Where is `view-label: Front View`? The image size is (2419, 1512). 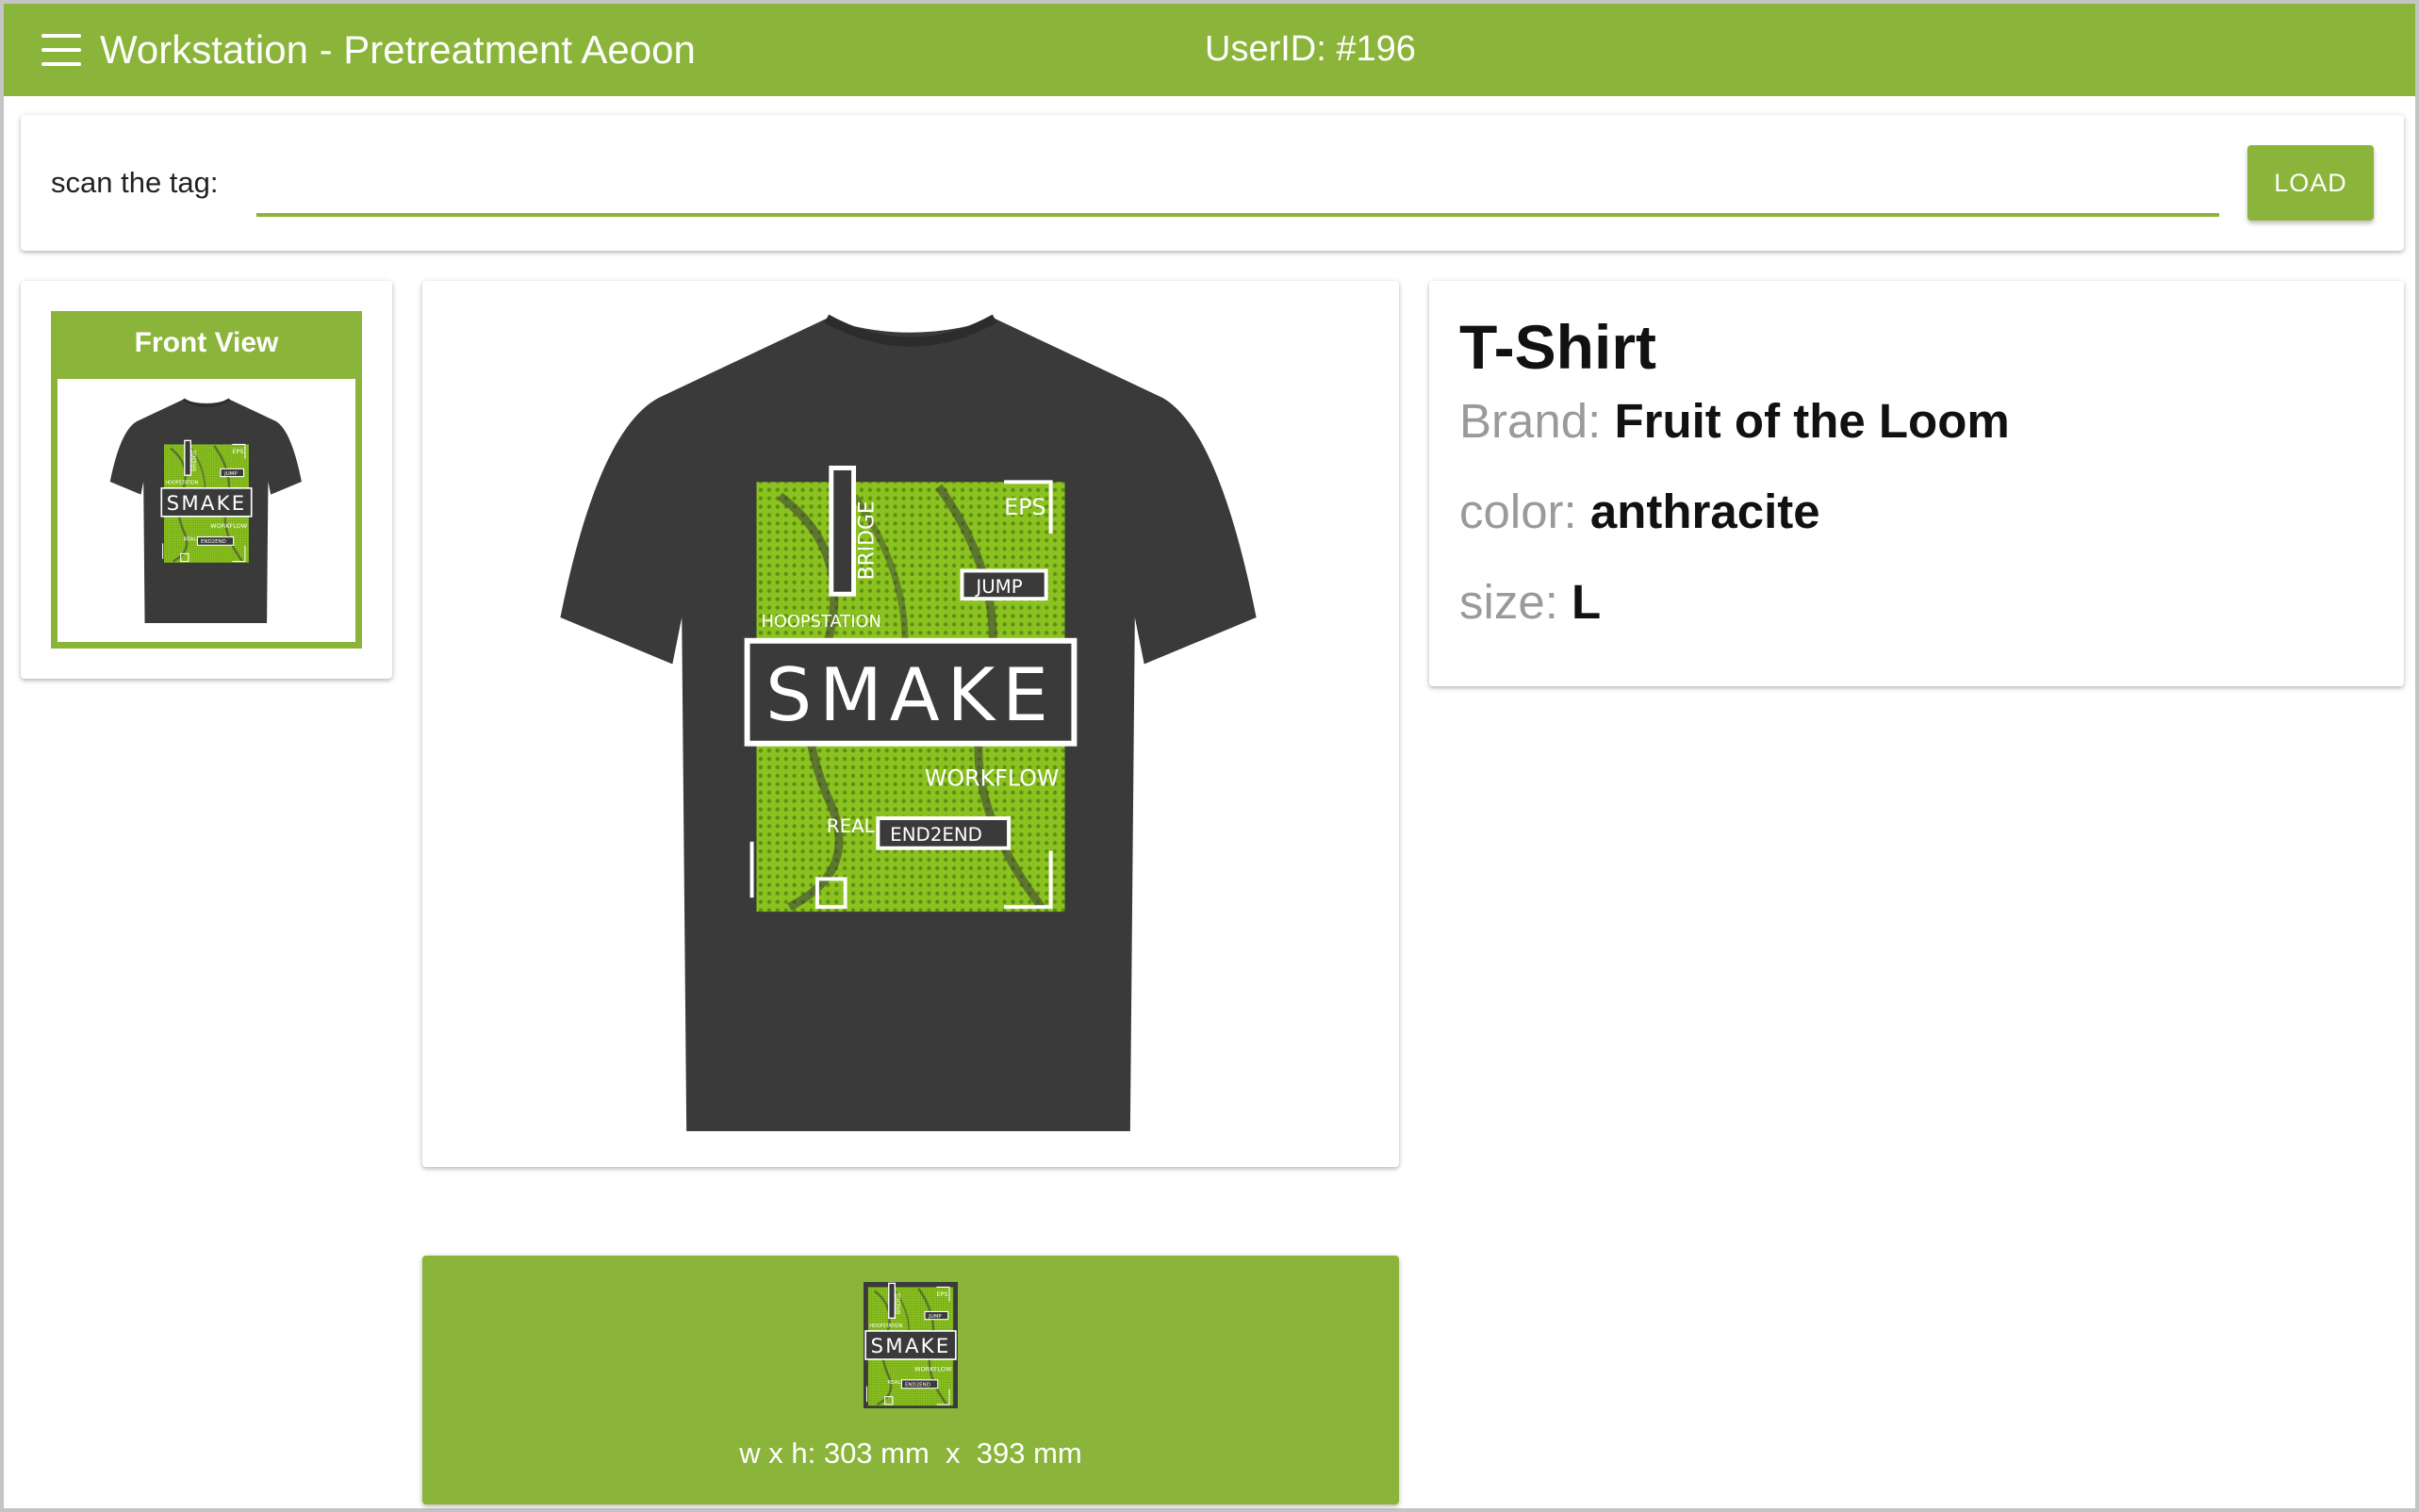
view-label: Front View is located at coordinates (206, 345).